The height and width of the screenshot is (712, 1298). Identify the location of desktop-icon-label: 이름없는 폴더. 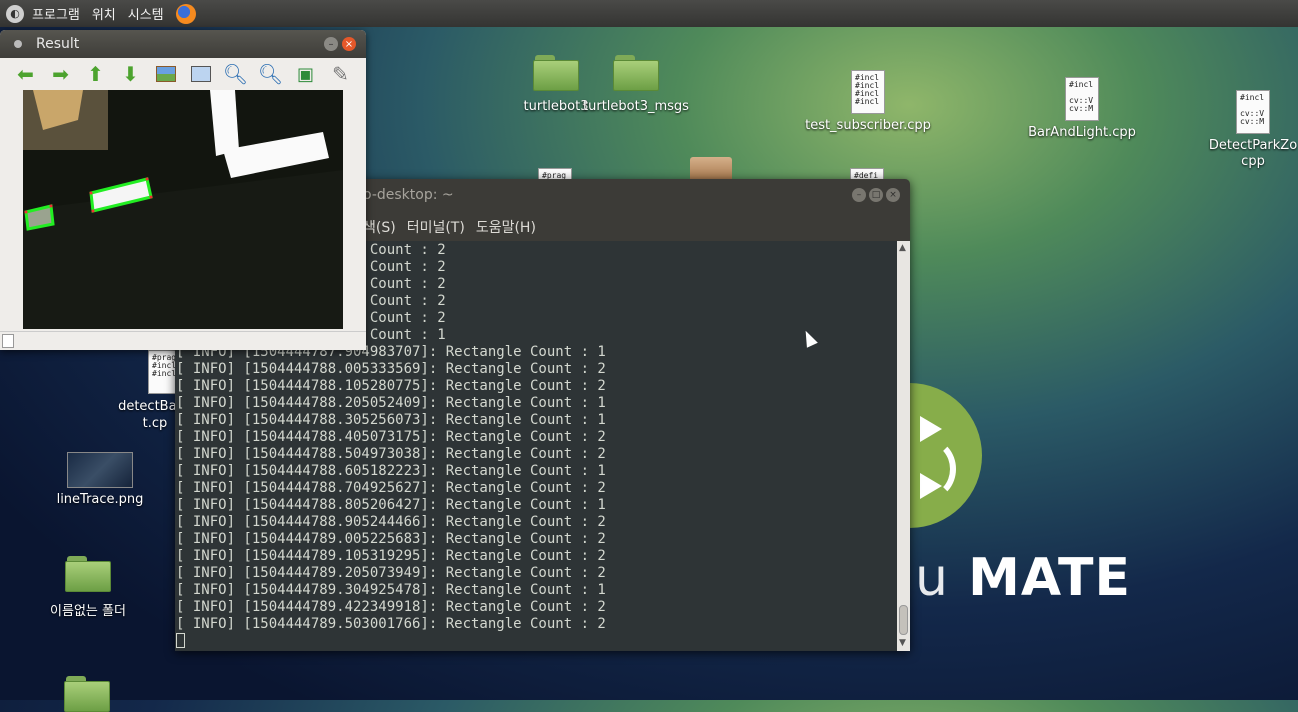
(88, 611).